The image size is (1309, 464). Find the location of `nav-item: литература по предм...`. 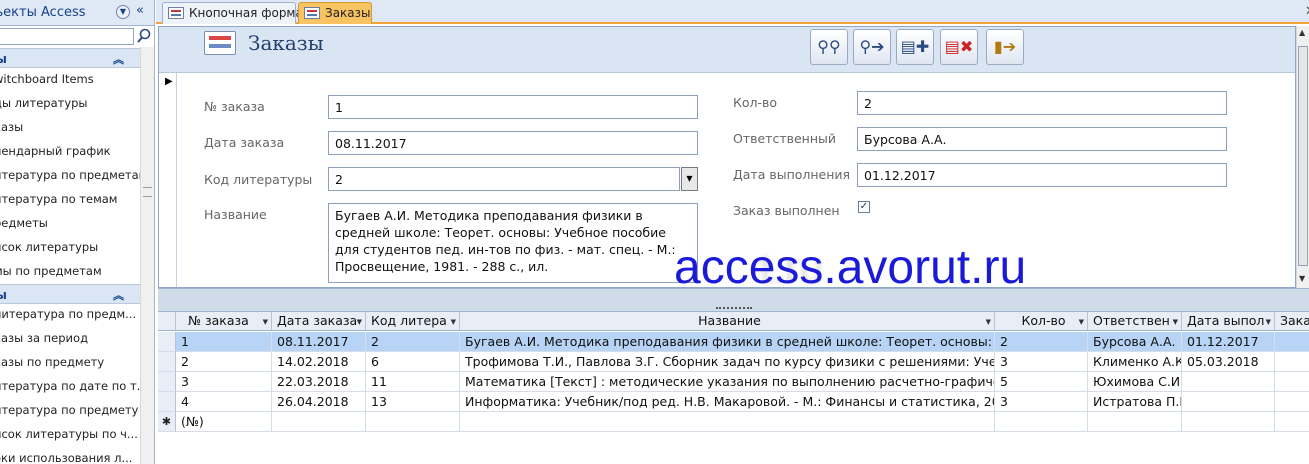

nav-item: литература по предм... is located at coordinates (70, 314).